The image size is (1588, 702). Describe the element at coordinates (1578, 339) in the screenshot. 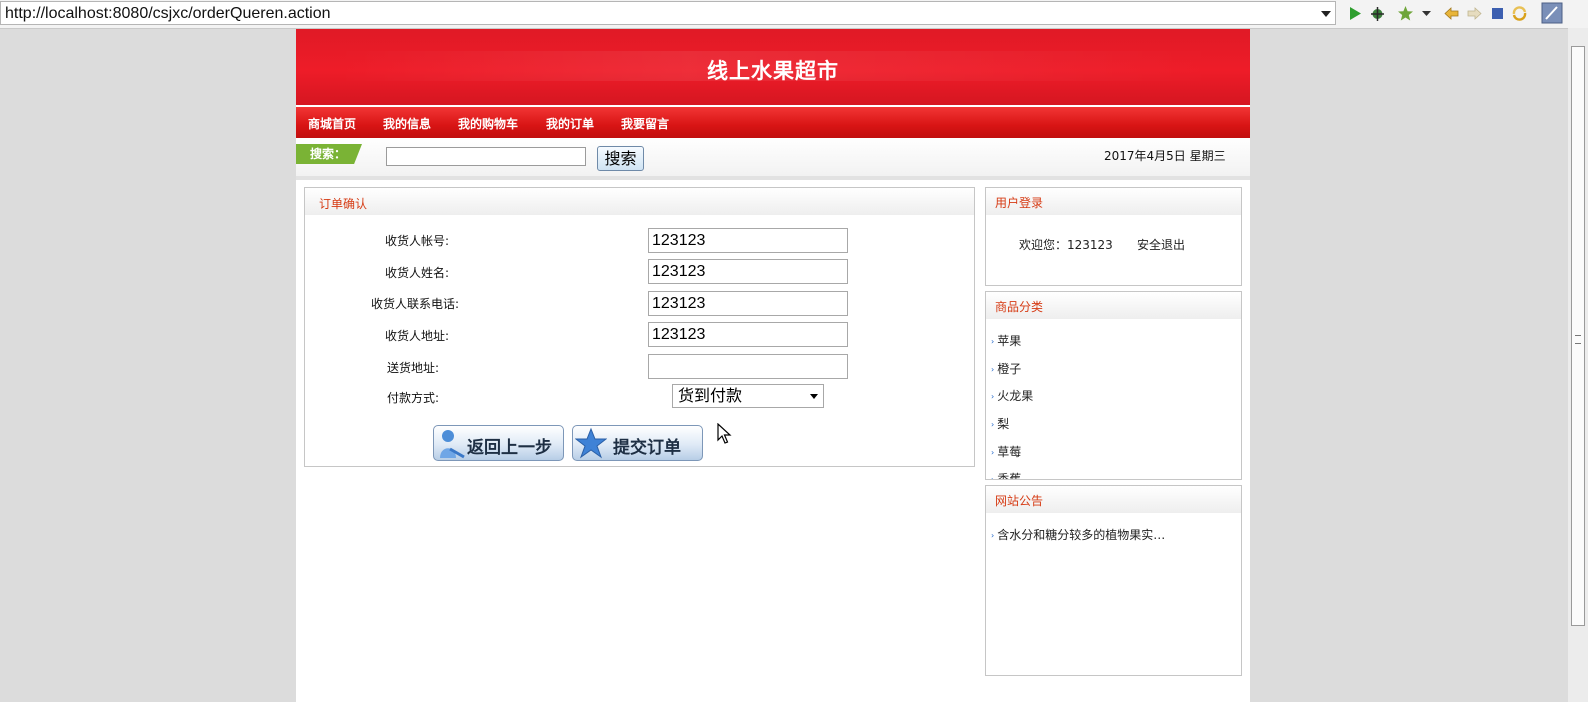

I see `scrollbar-grip-icon` at that location.